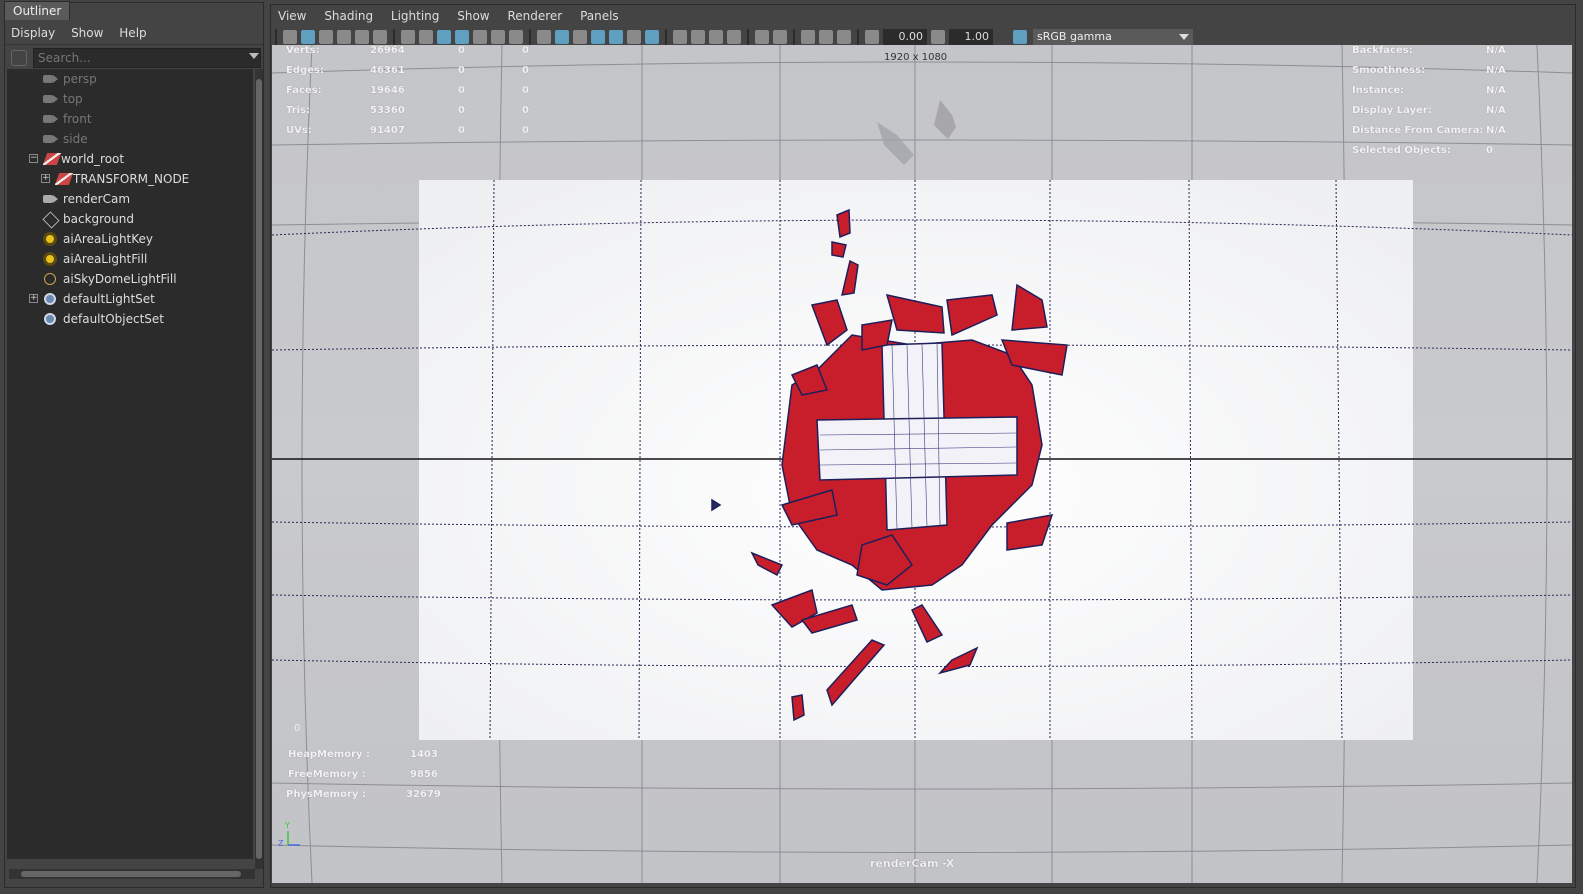 The image size is (1583, 894). I want to click on color-space-dropdown: sRGB gamma, so click(1113, 37).